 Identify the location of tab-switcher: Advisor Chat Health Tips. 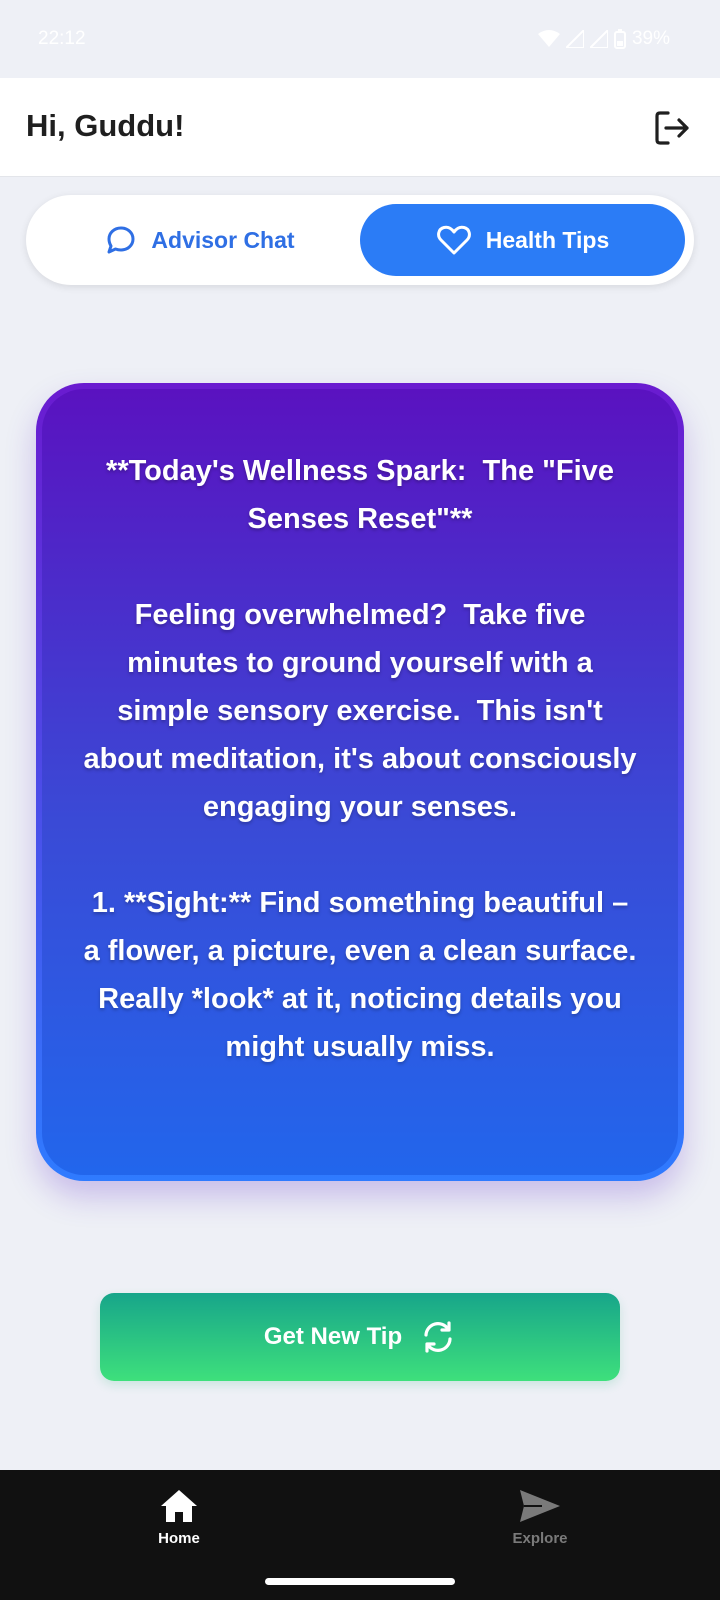
(360, 240).